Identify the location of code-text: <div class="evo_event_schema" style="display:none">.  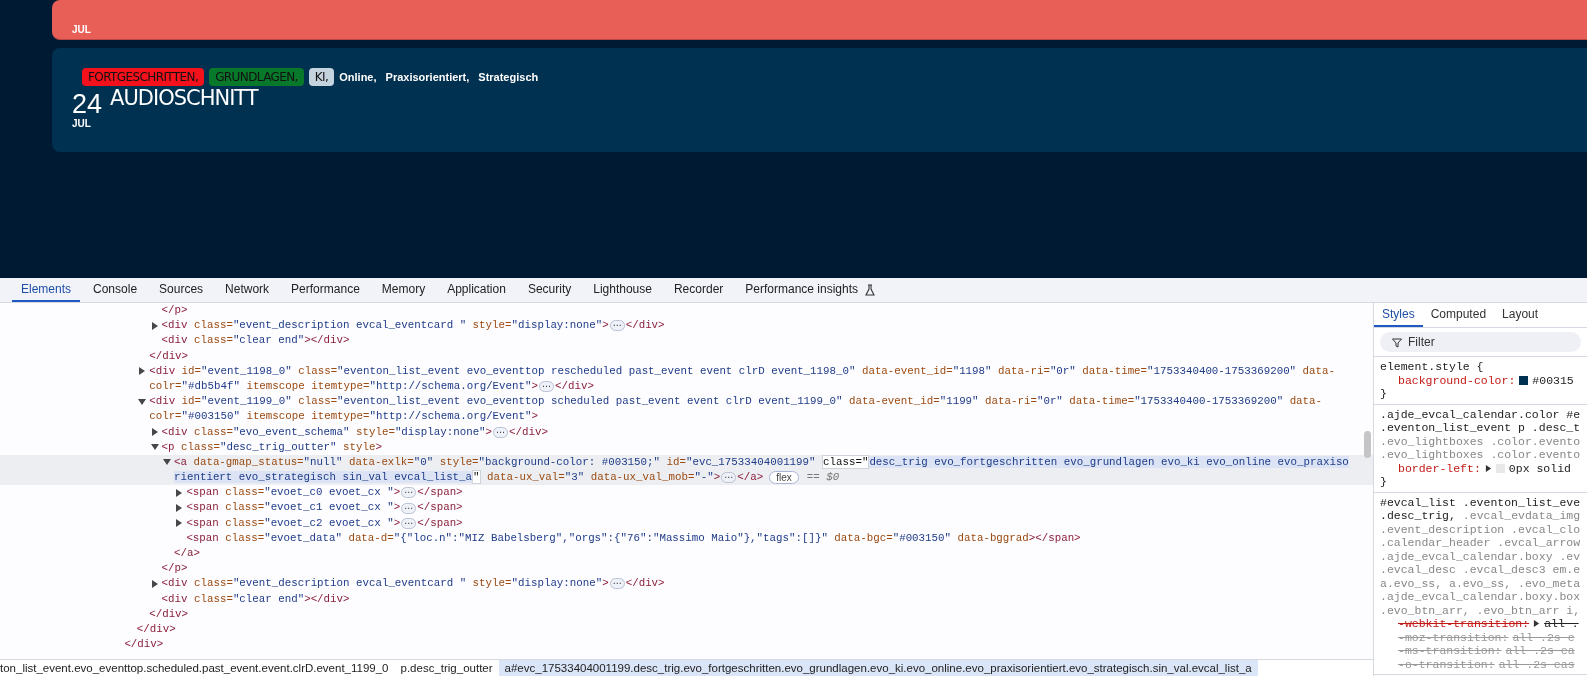
(327, 432).